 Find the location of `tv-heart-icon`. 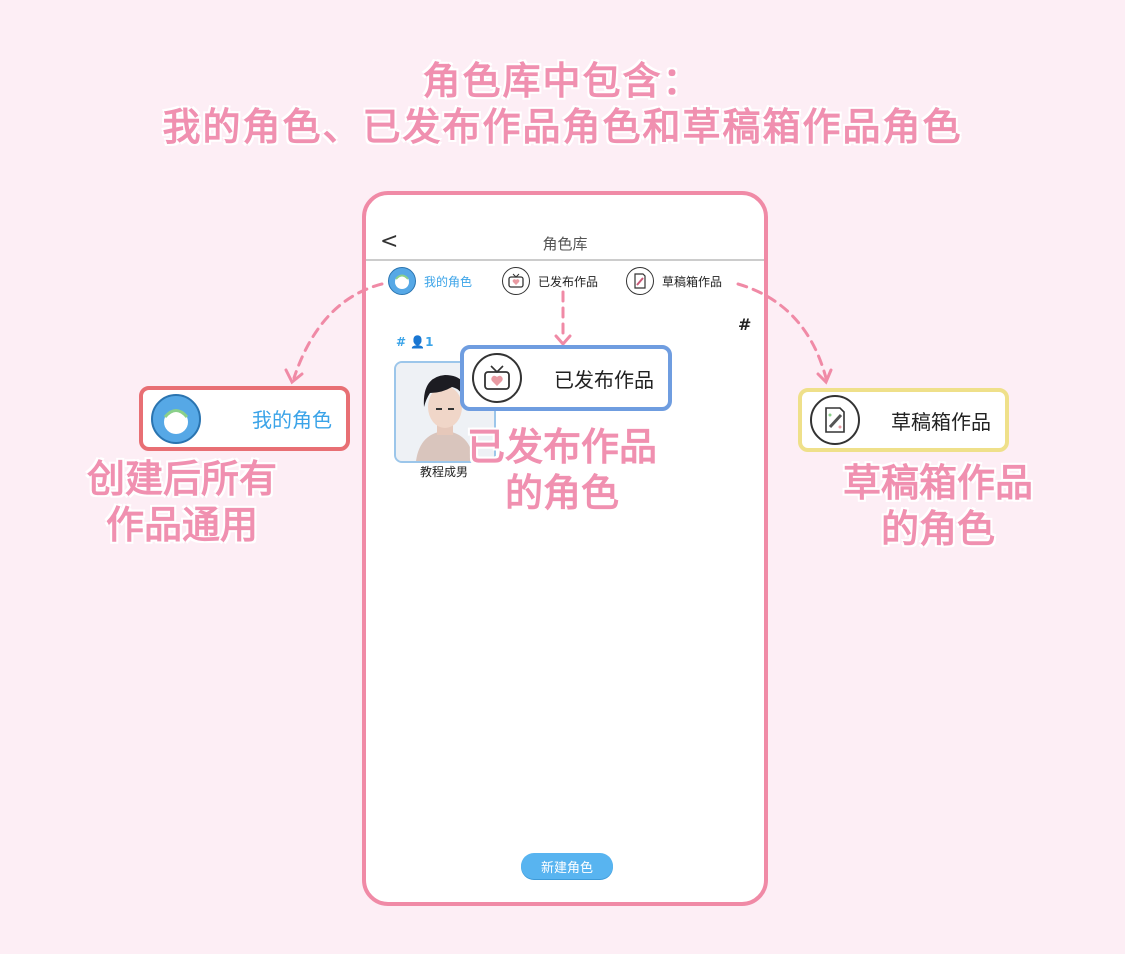

tv-heart-icon is located at coordinates (497, 378).